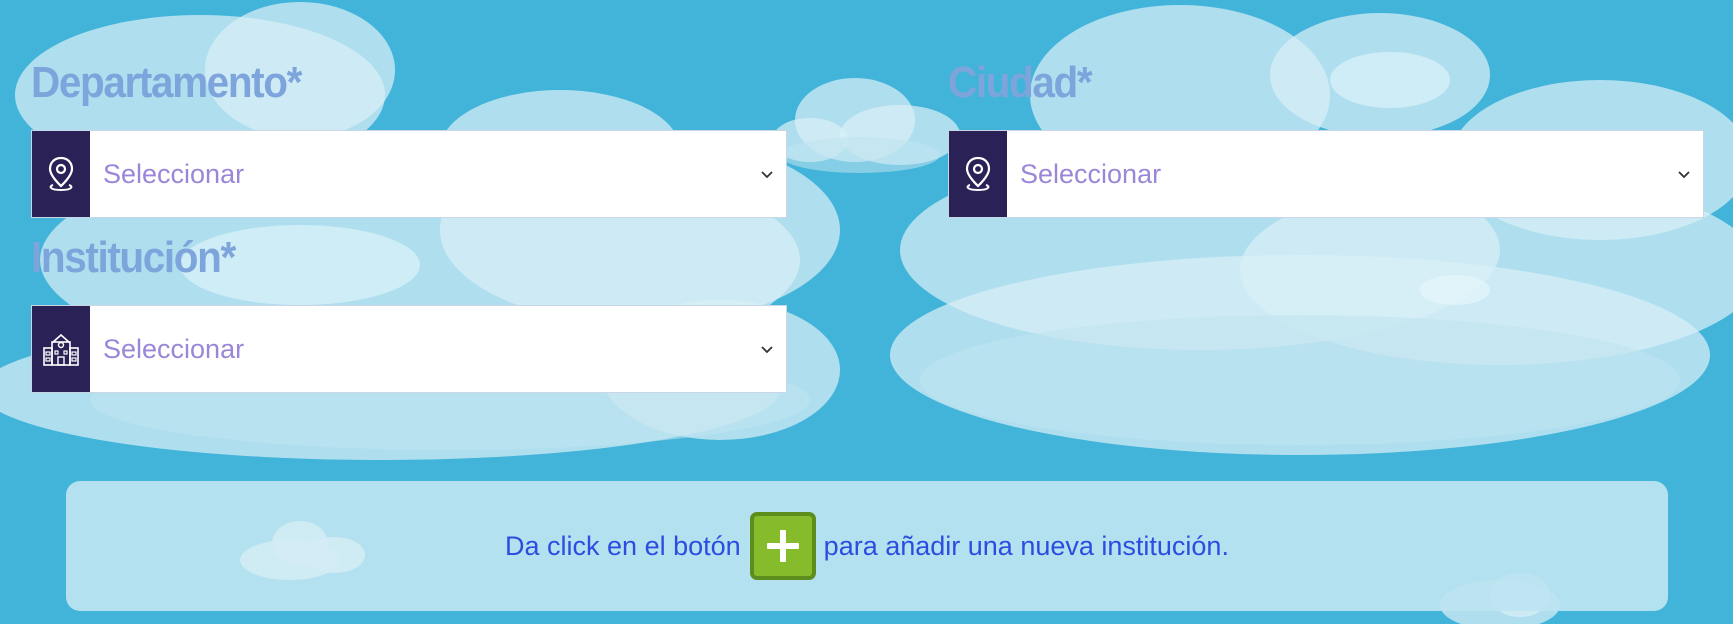  What do you see at coordinates (1091, 173) in the screenshot?
I see `ciudad-value: Seleccionar` at bounding box center [1091, 173].